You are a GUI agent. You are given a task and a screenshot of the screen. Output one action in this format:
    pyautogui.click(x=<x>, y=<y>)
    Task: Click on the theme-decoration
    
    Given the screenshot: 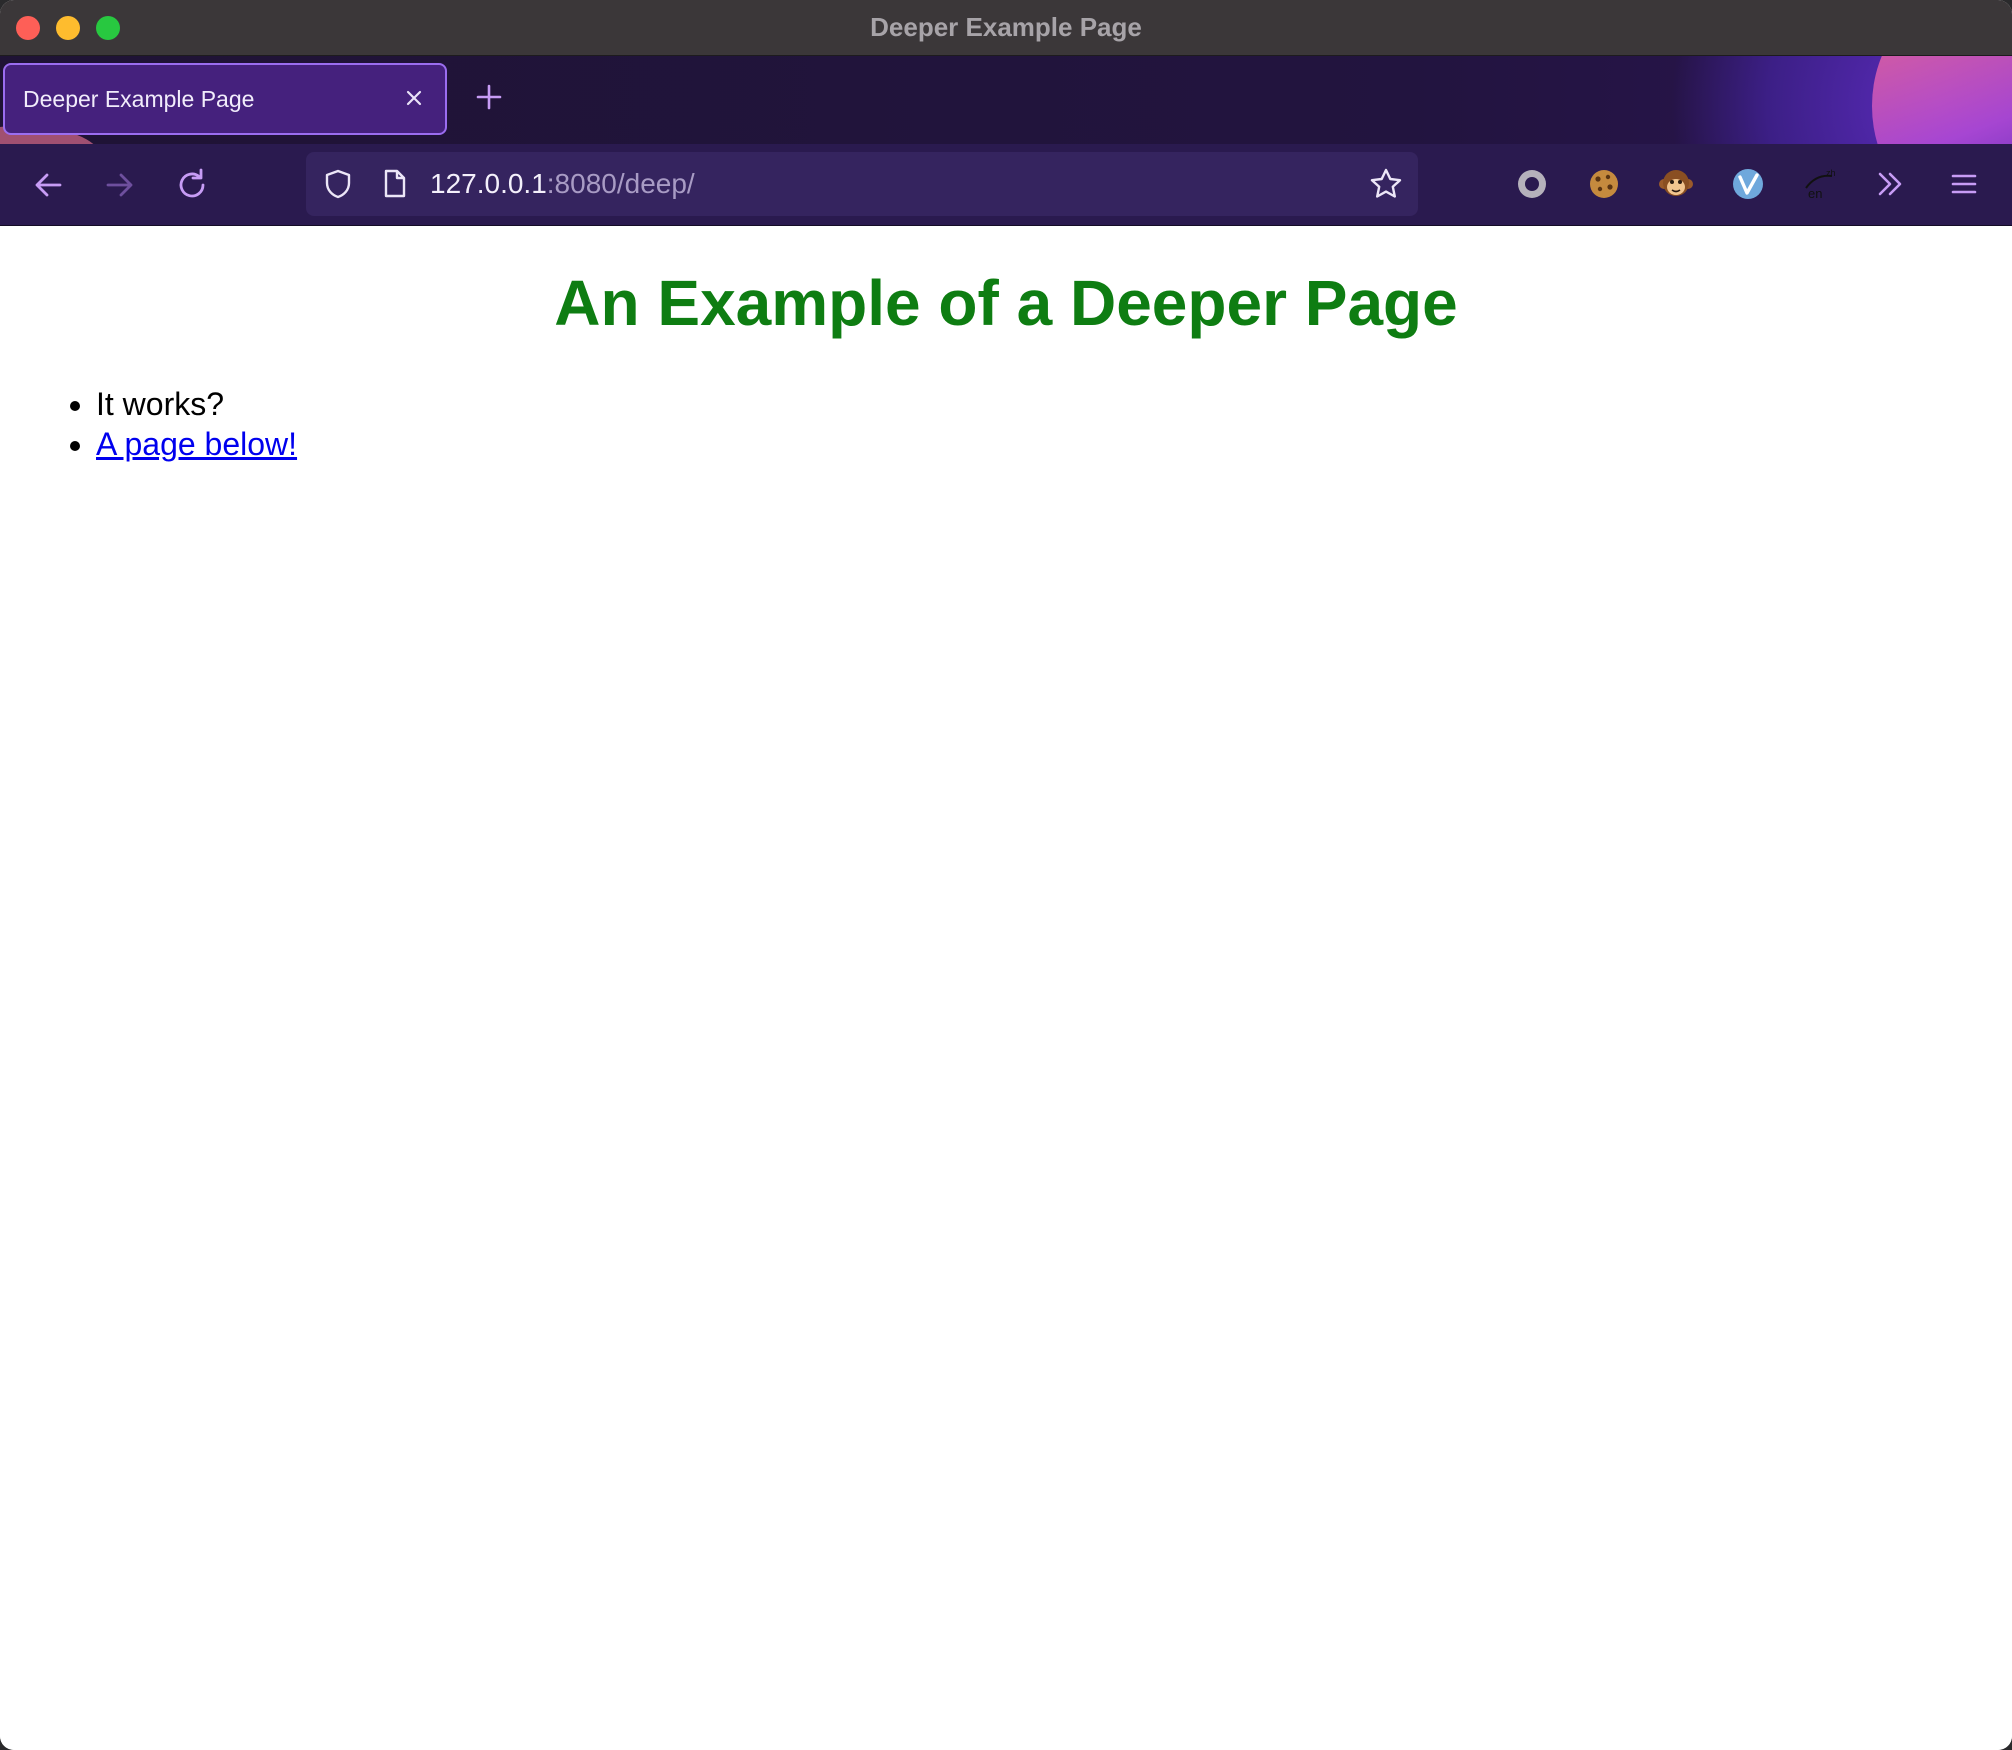 What is the action you would take?
    pyautogui.click(x=1942, y=100)
    